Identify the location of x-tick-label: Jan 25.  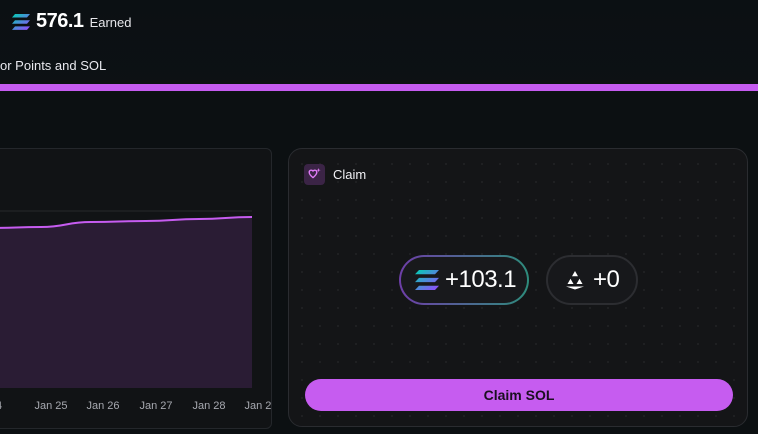
(50, 406).